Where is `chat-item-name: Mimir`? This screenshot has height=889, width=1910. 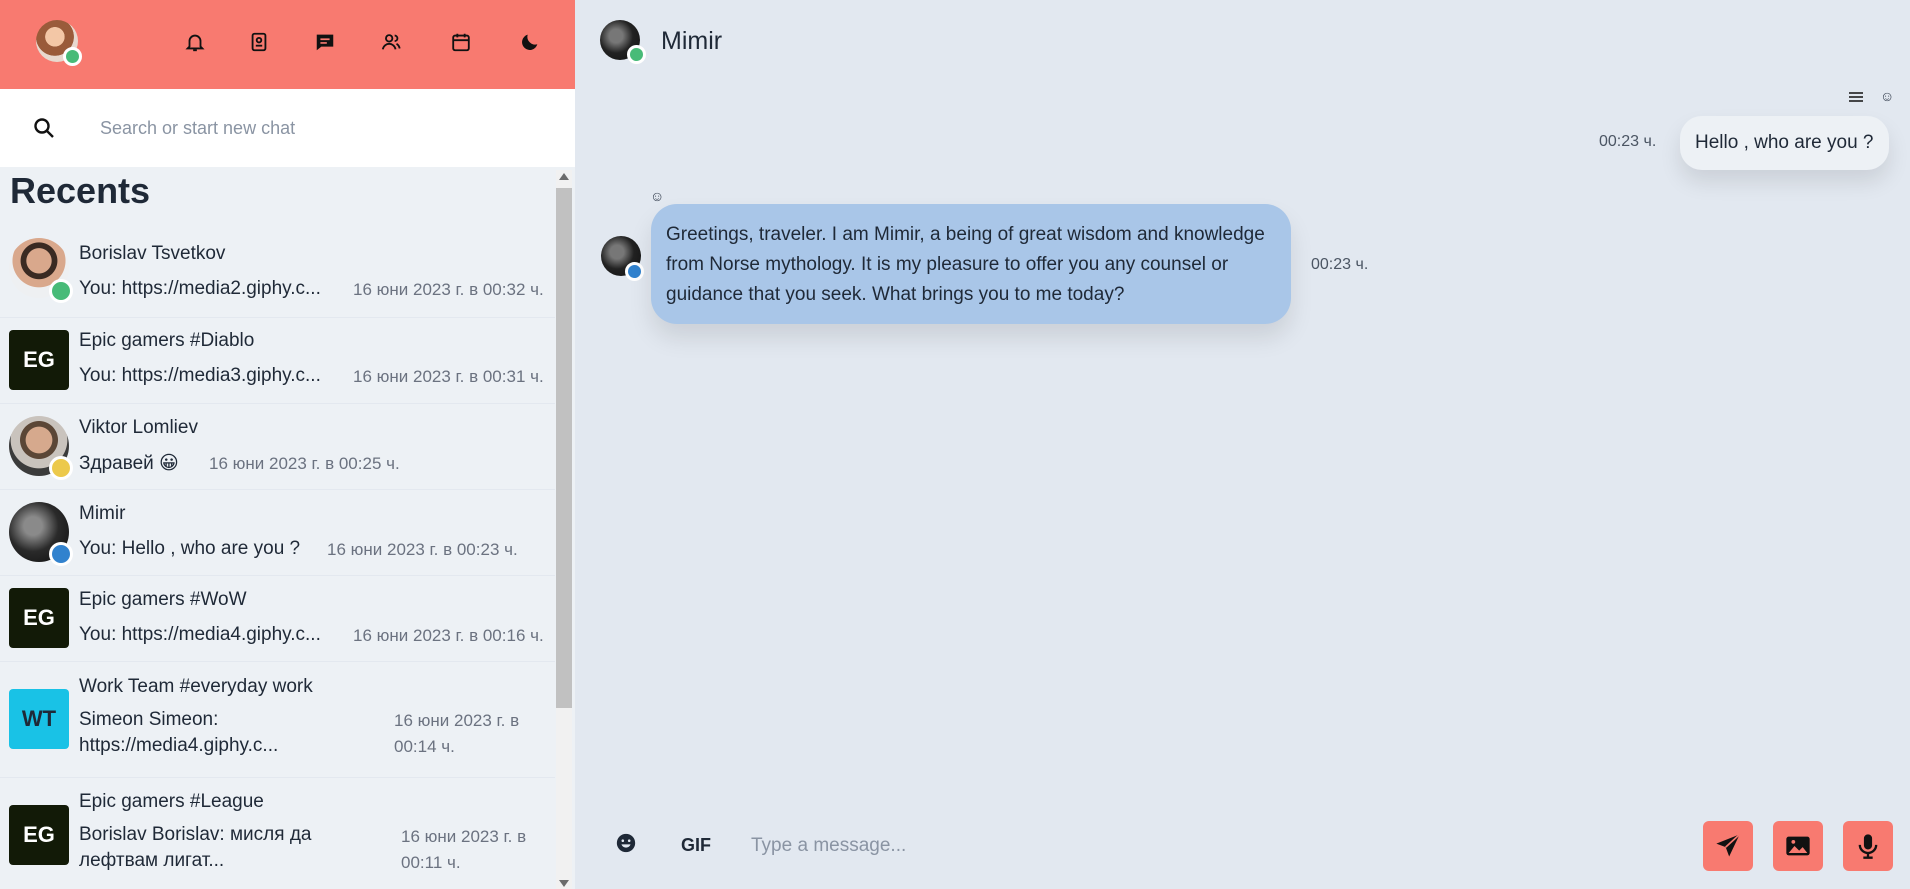
chat-item-name: Mimir is located at coordinates (102, 513).